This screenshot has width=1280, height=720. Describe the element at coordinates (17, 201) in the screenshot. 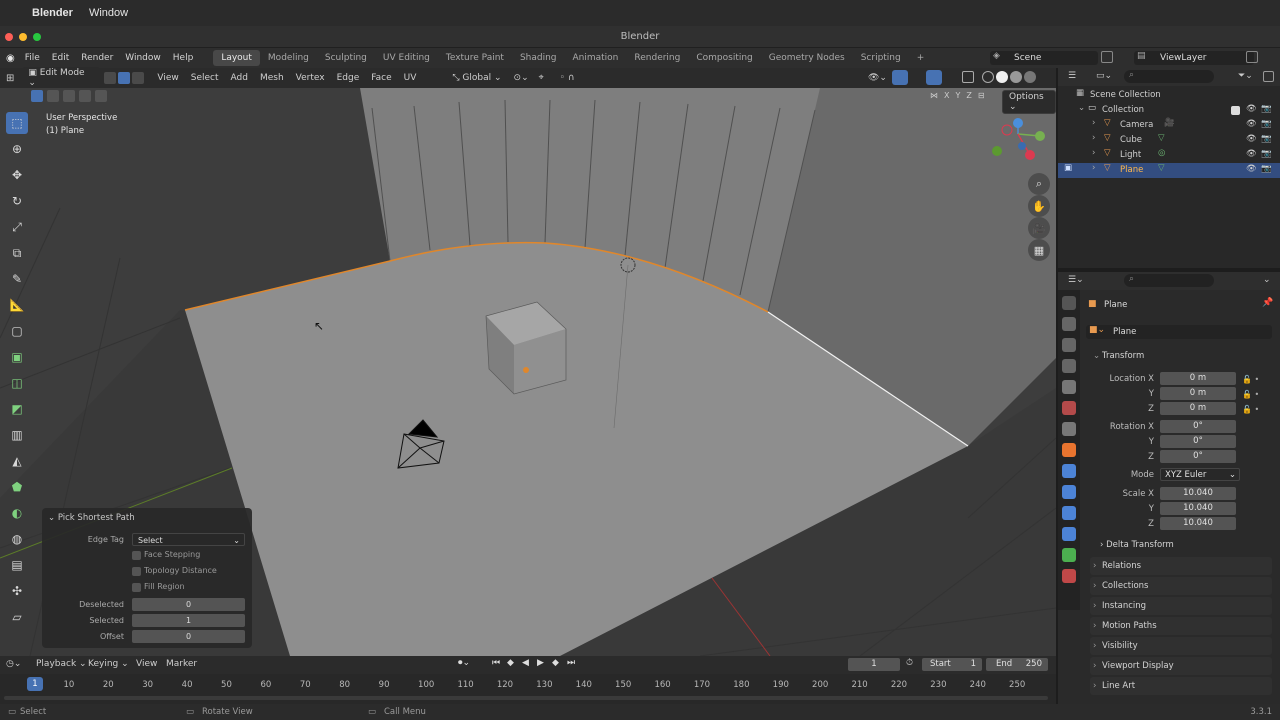

I see `rotate-tool-icon: ↻` at that location.